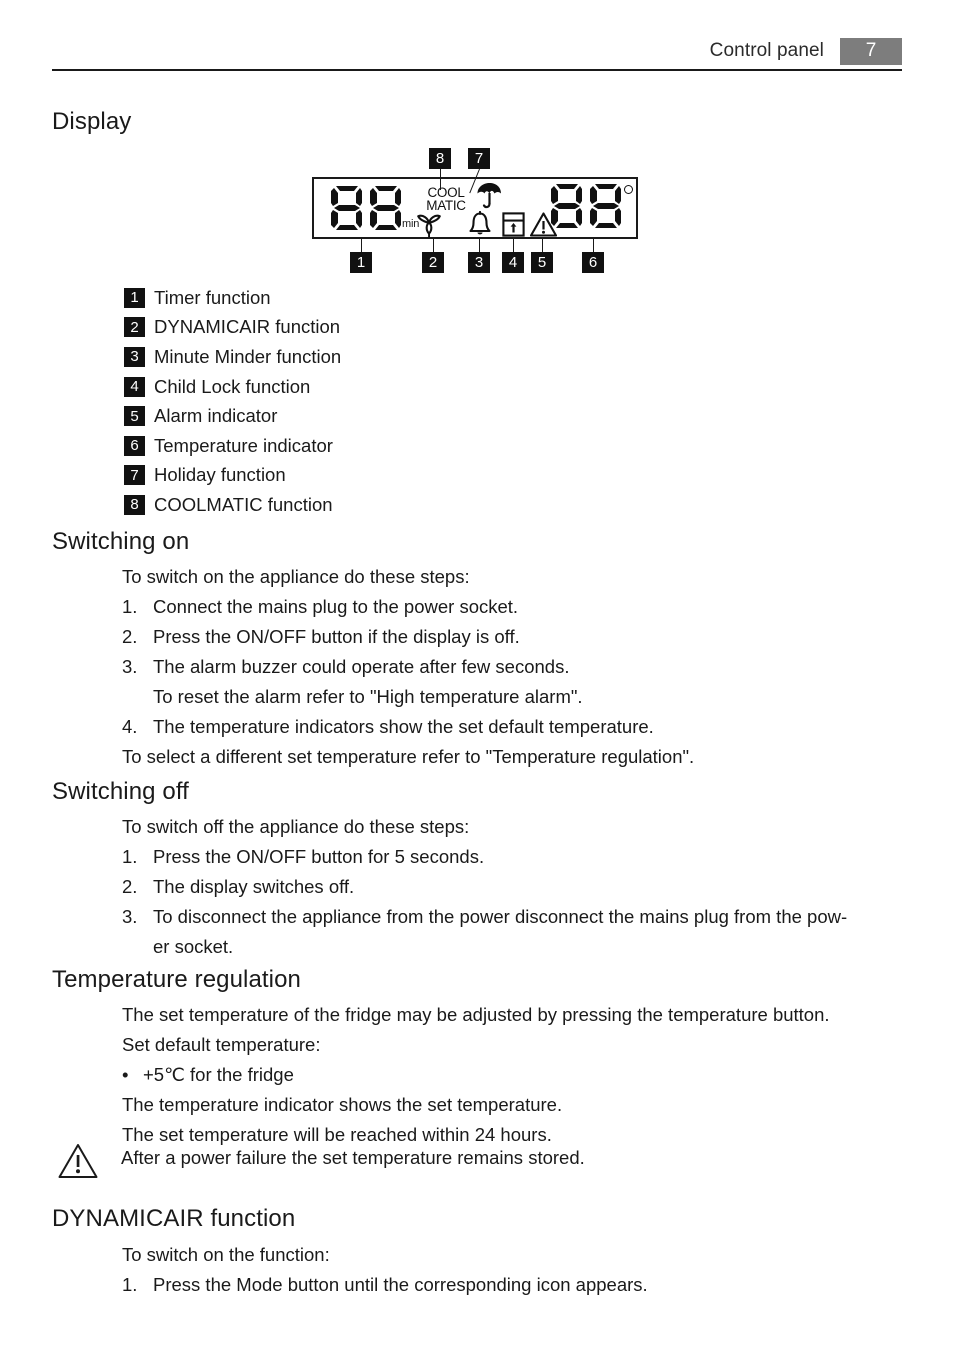  I want to click on header-title: Control panel, so click(766, 50).